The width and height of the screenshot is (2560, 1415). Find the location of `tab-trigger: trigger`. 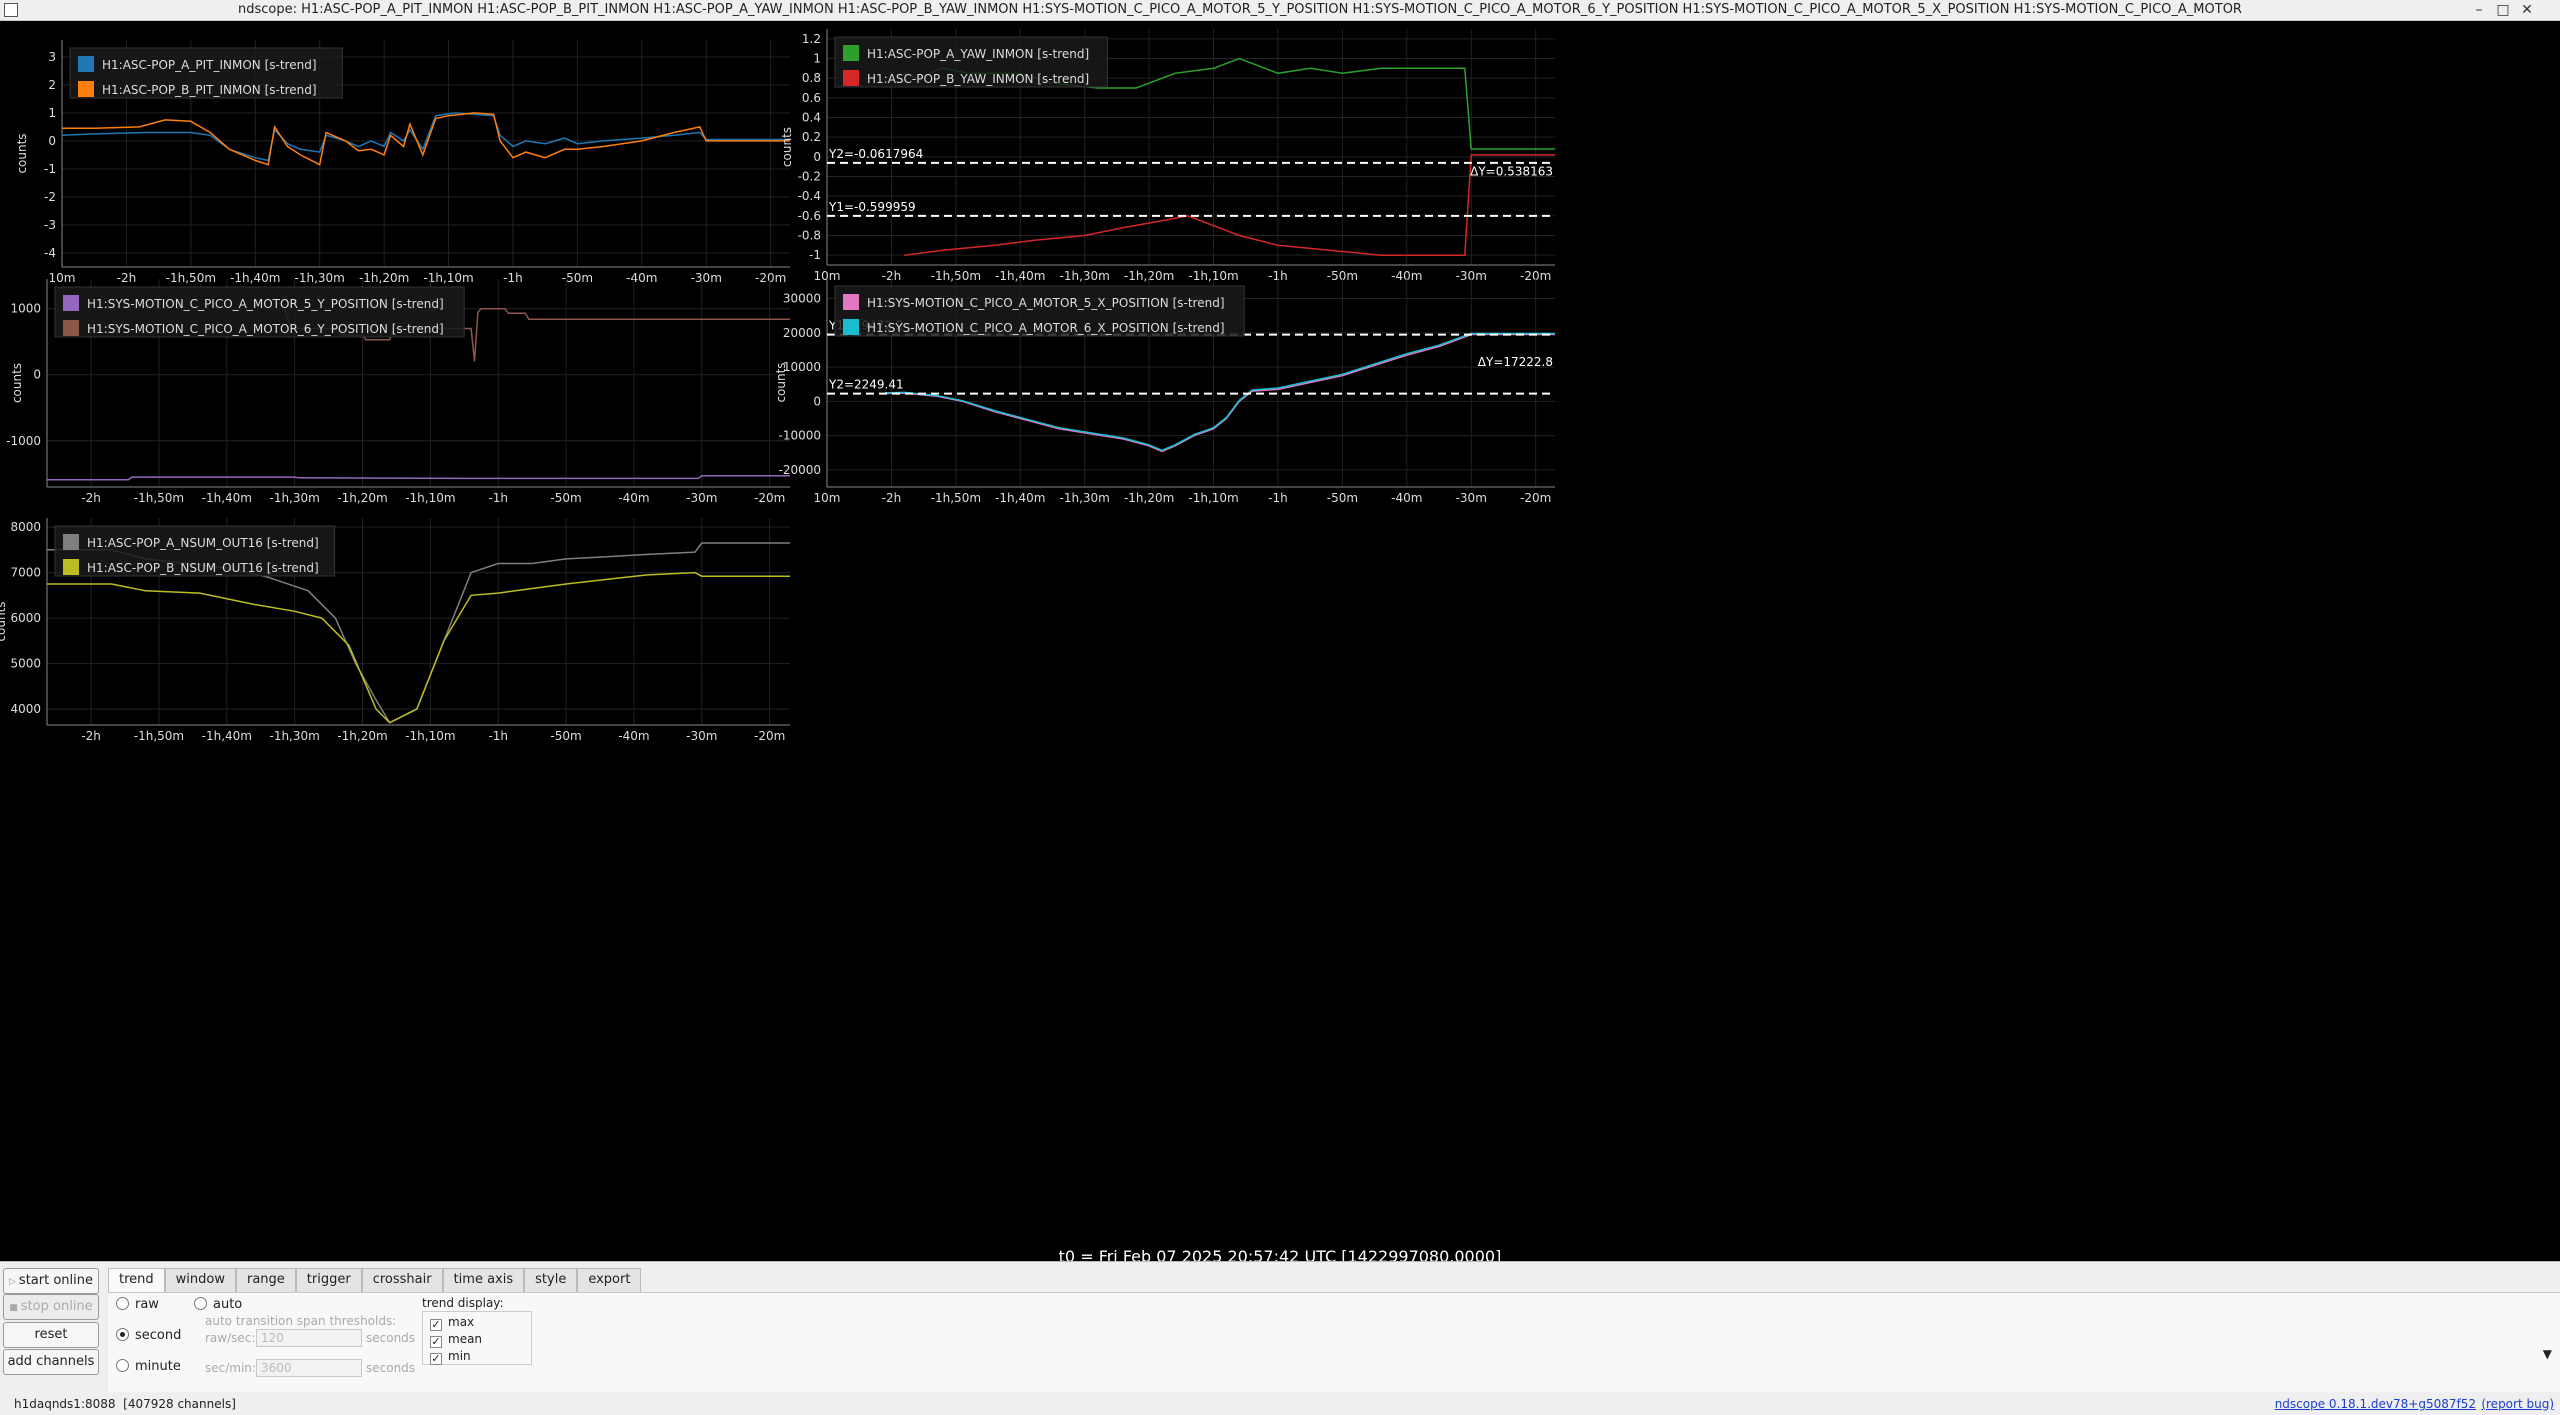

tab-trigger: trigger is located at coordinates (328, 1280).